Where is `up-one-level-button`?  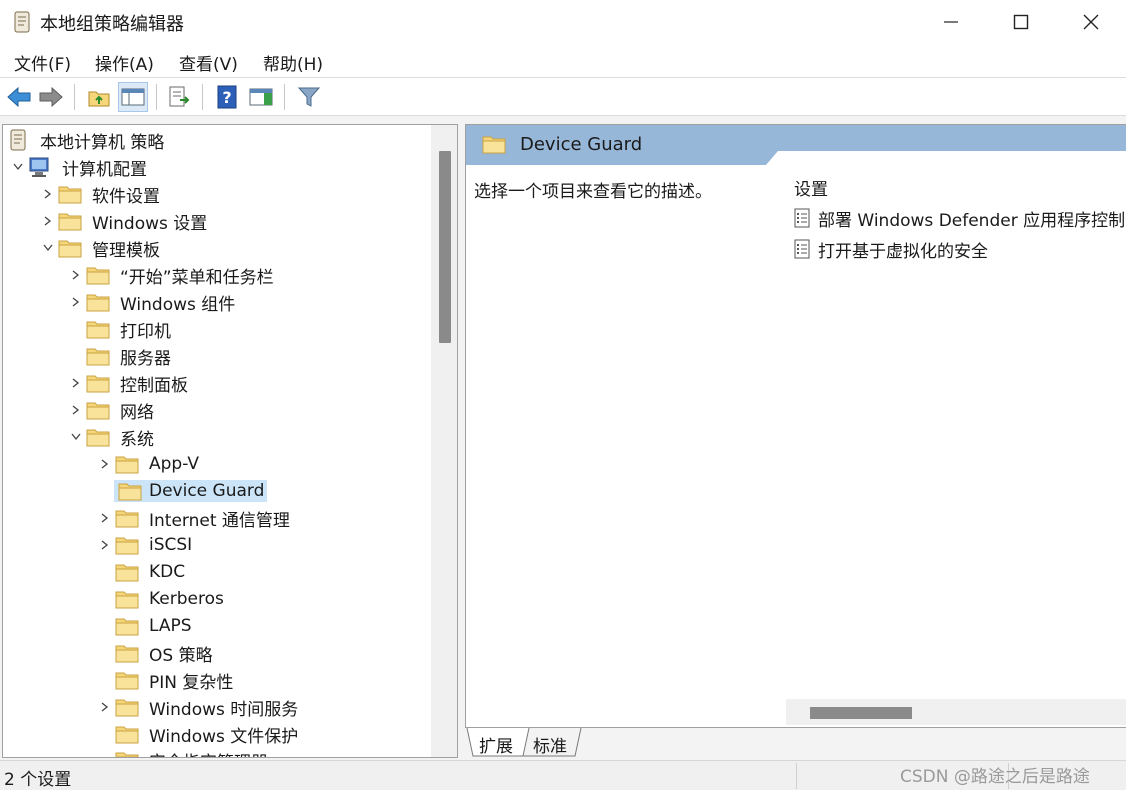 up-one-level-button is located at coordinates (99, 97).